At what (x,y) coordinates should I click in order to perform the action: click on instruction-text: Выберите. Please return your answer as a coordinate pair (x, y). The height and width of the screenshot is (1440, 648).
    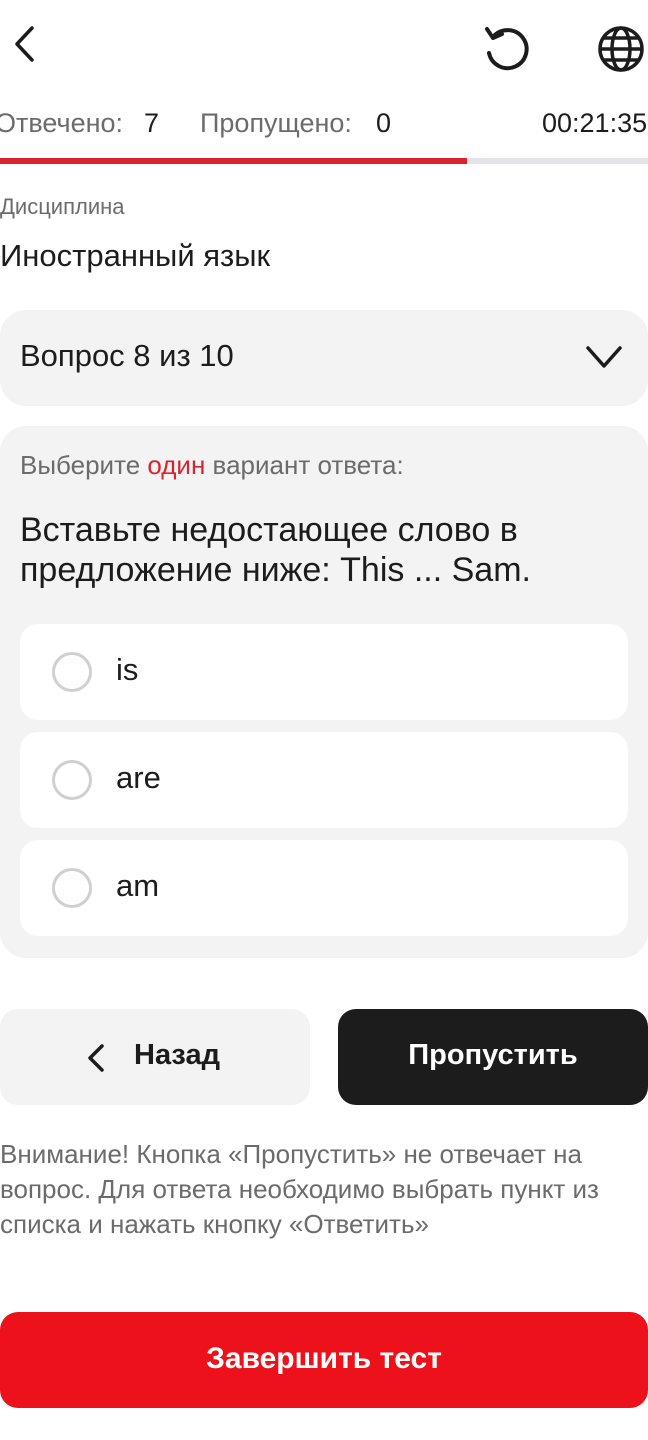
    Looking at the image, I should click on (84, 465).